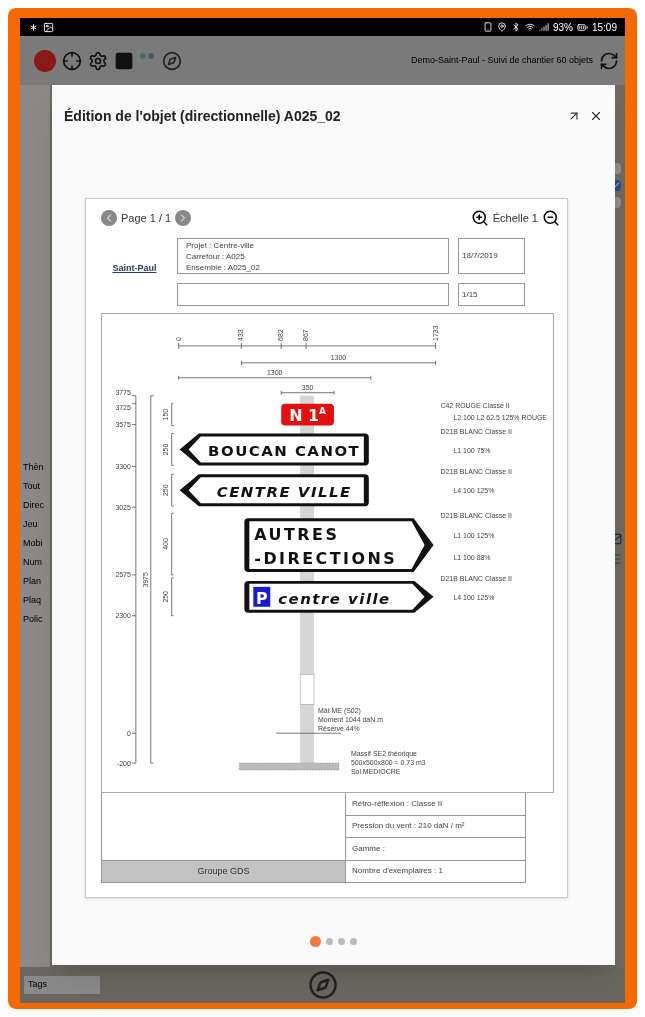  Describe the element at coordinates (487, 27) in the screenshot. I see `phone-icon` at that location.